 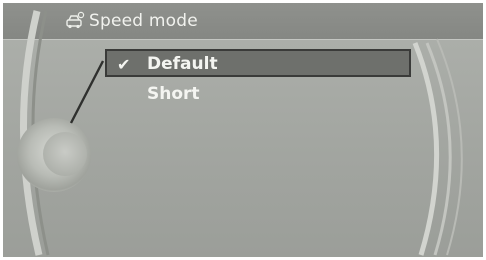 What do you see at coordinates (258, 63) in the screenshot?
I see `menu-item-default: ✔ Default` at bounding box center [258, 63].